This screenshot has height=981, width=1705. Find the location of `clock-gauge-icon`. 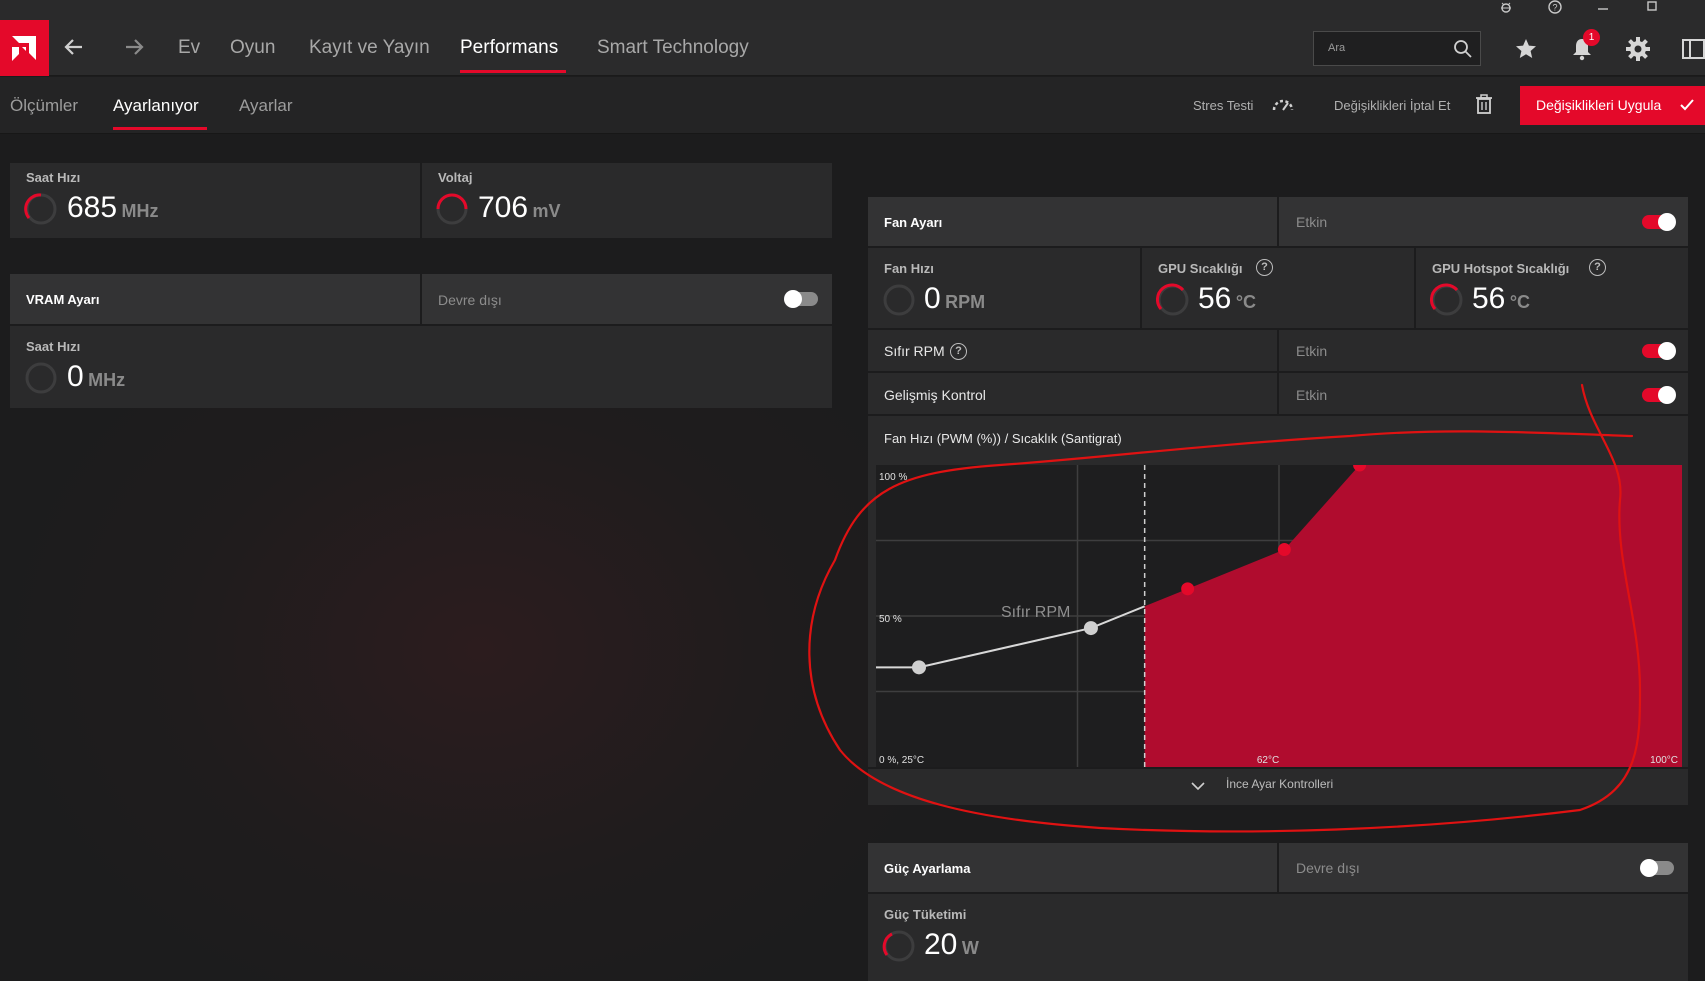

clock-gauge-icon is located at coordinates (40, 209).